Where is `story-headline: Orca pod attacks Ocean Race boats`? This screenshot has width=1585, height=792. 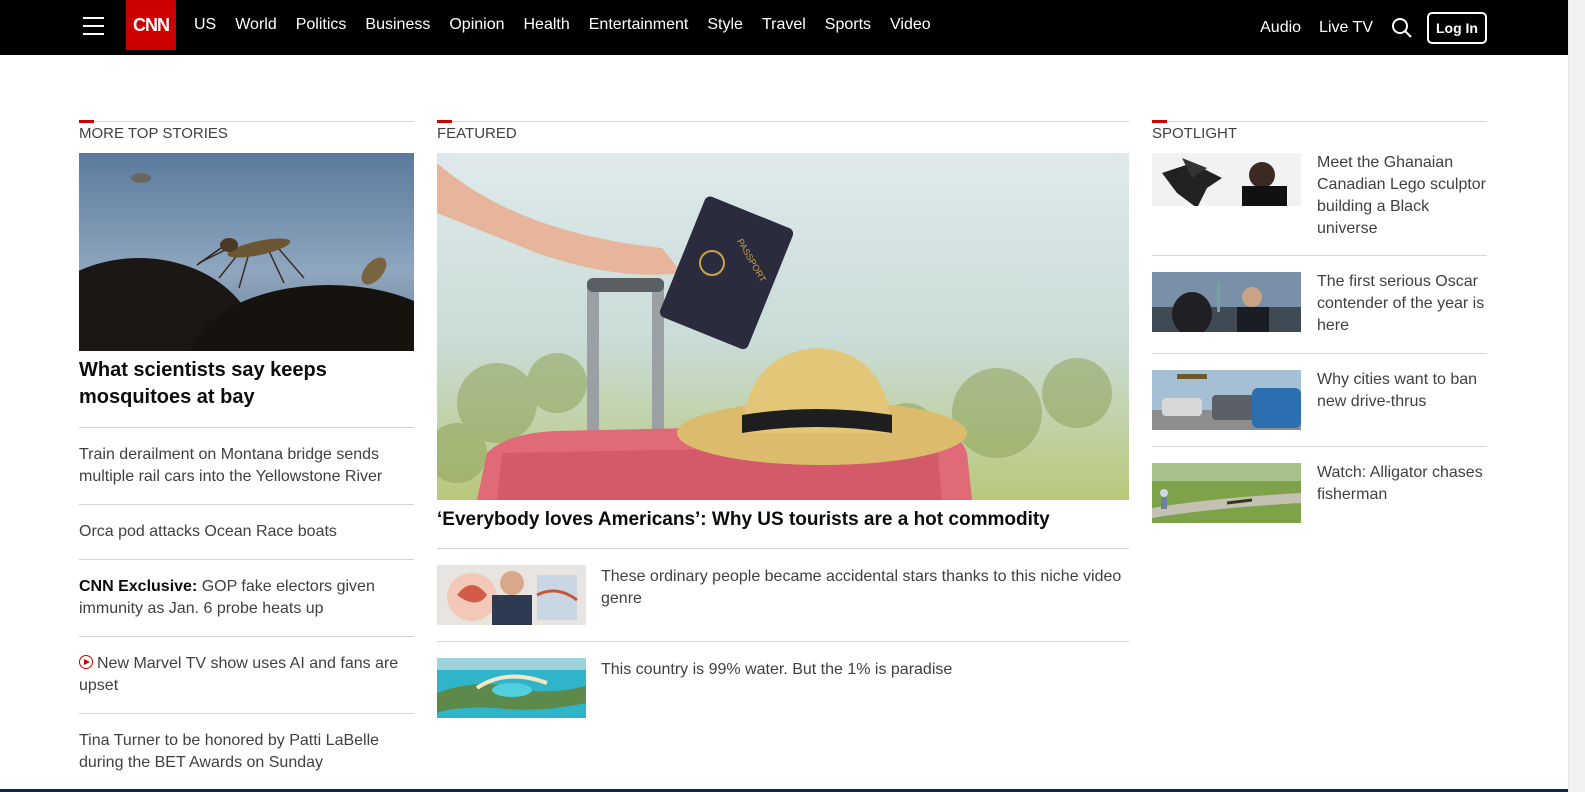
story-headline: Orca pod attacks Ocean Race boats is located at coordinates (208, 531).